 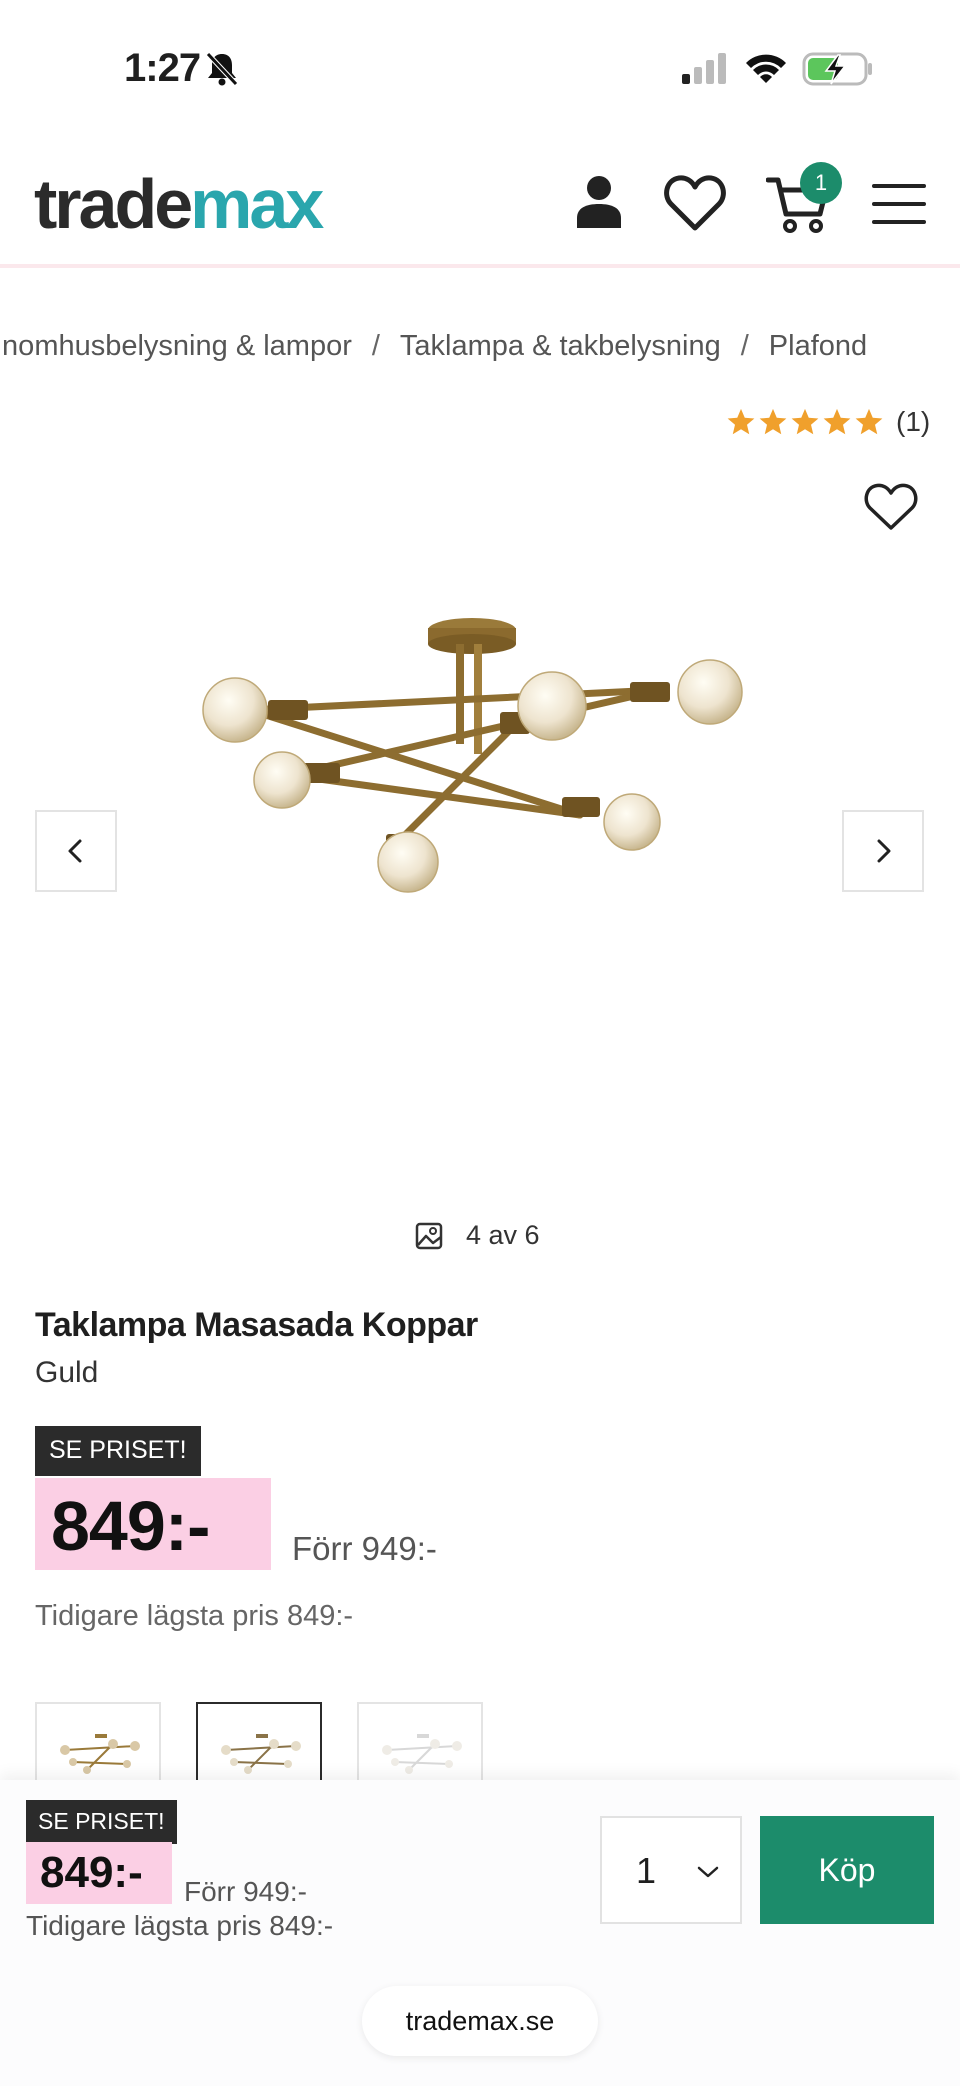 I want to click on old-price: Förr 949:-, so click(x=364, y=1548).